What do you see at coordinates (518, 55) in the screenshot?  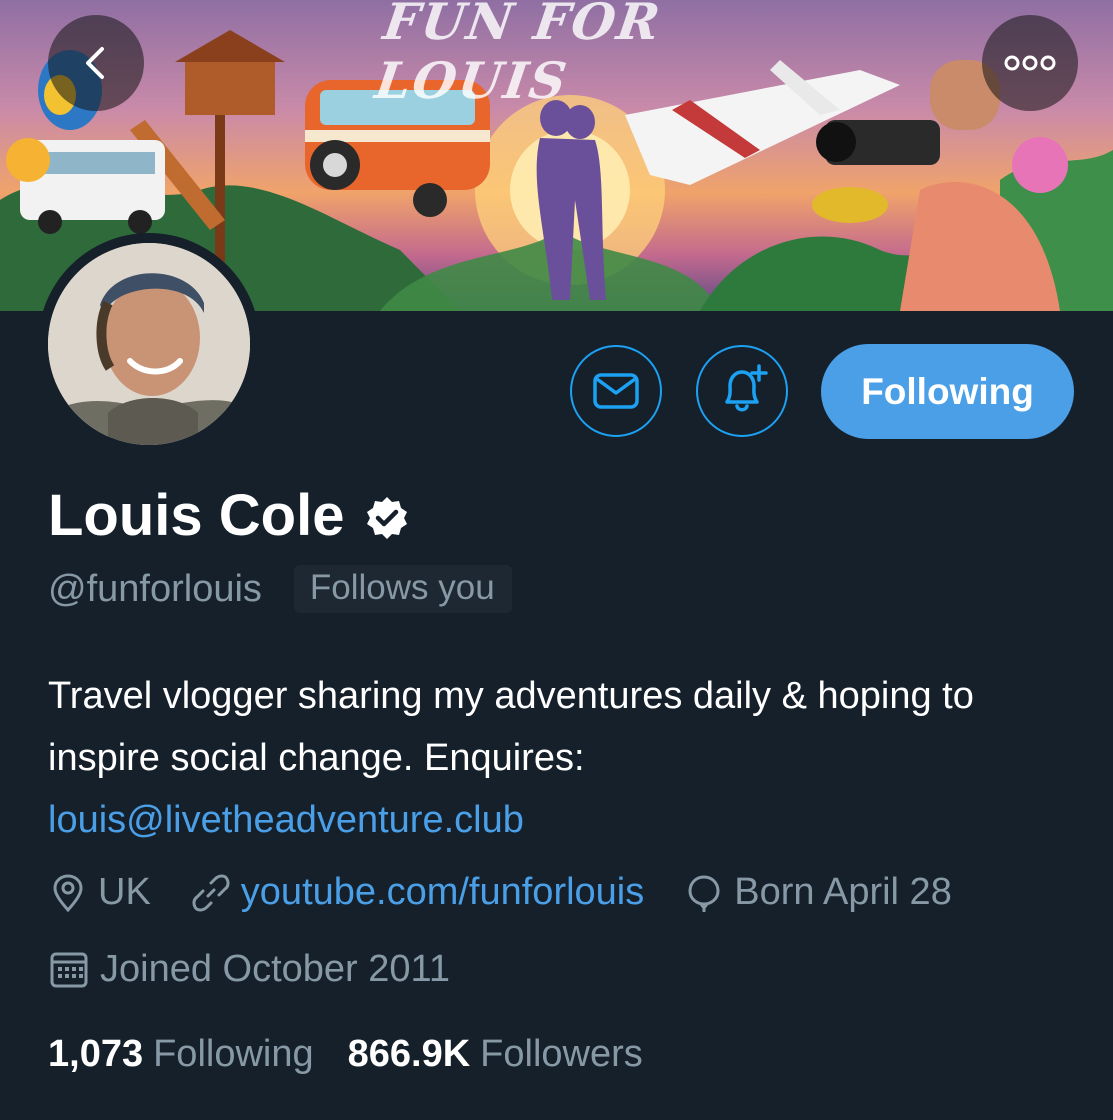 I see `banner-title: FUN FOR LOUIS` at bounding box center [518, 55].